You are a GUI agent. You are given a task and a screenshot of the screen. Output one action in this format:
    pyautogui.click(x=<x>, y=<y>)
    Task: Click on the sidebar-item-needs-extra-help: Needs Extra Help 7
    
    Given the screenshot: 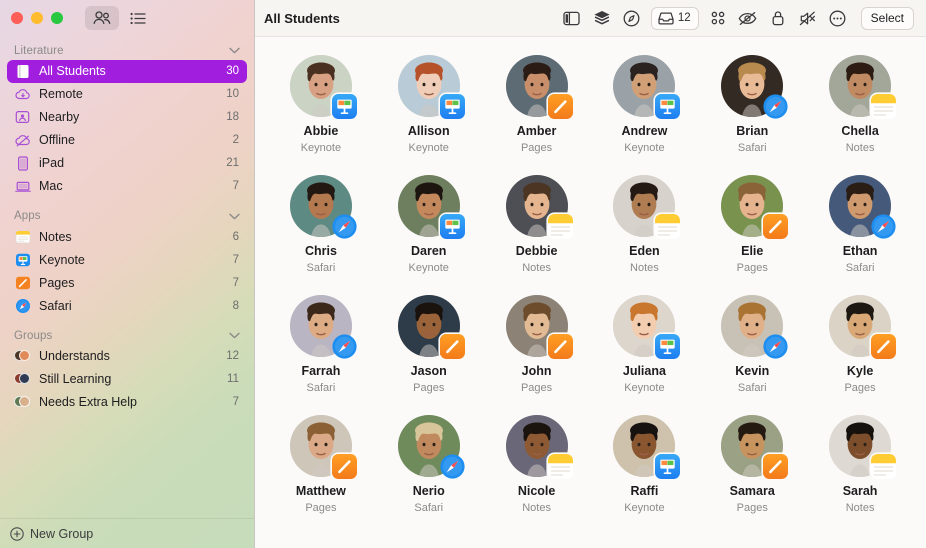 What is the action you would take?
    pyautogui.click(x=127, y=402)
    